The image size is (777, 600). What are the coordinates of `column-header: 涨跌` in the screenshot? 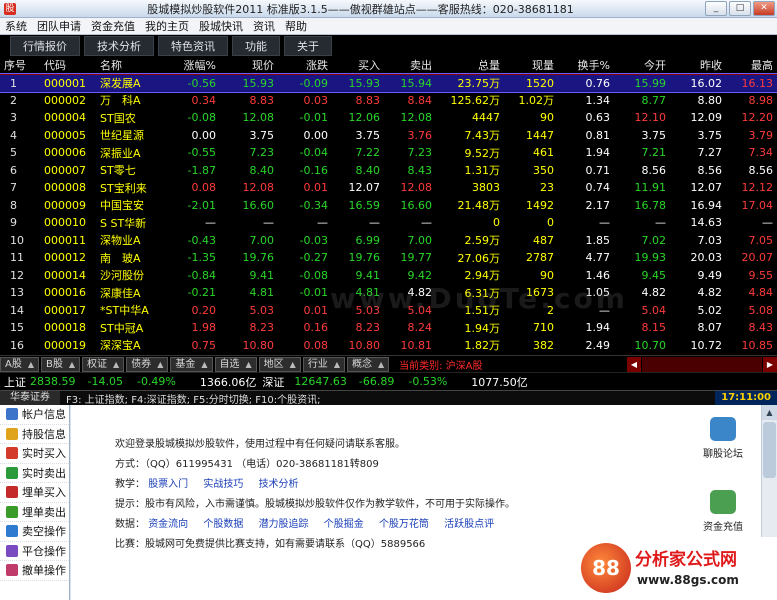 It's located at (305, 66).